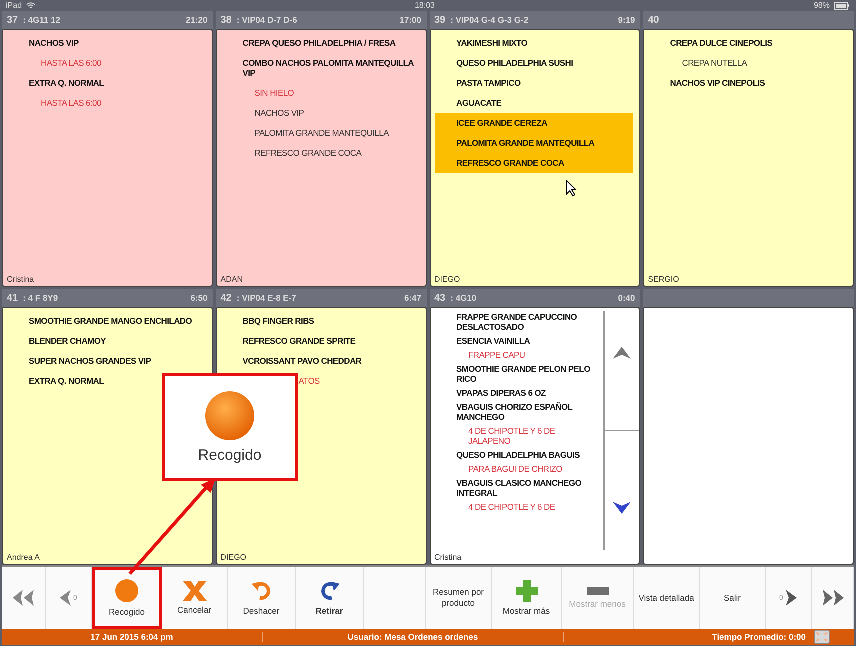 The width and height of the screenshot is (856, 646). Describe the element at coordinates (14, 5) in the screenshot. I see `device-name: iPad` at that location.